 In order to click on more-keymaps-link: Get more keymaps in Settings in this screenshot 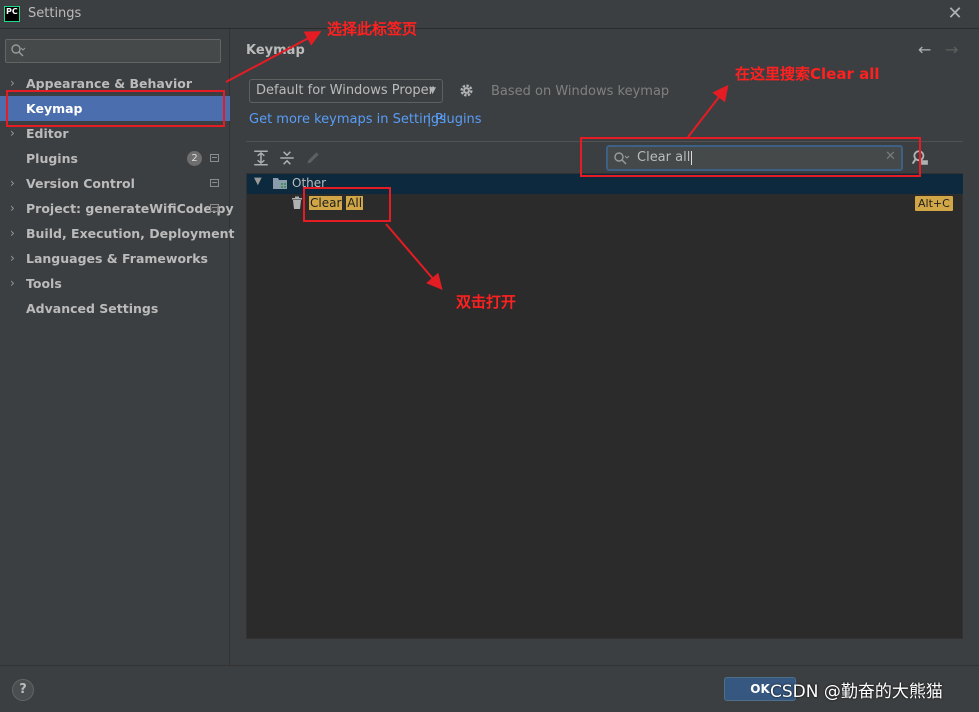, I will do `click(347, 119)`.